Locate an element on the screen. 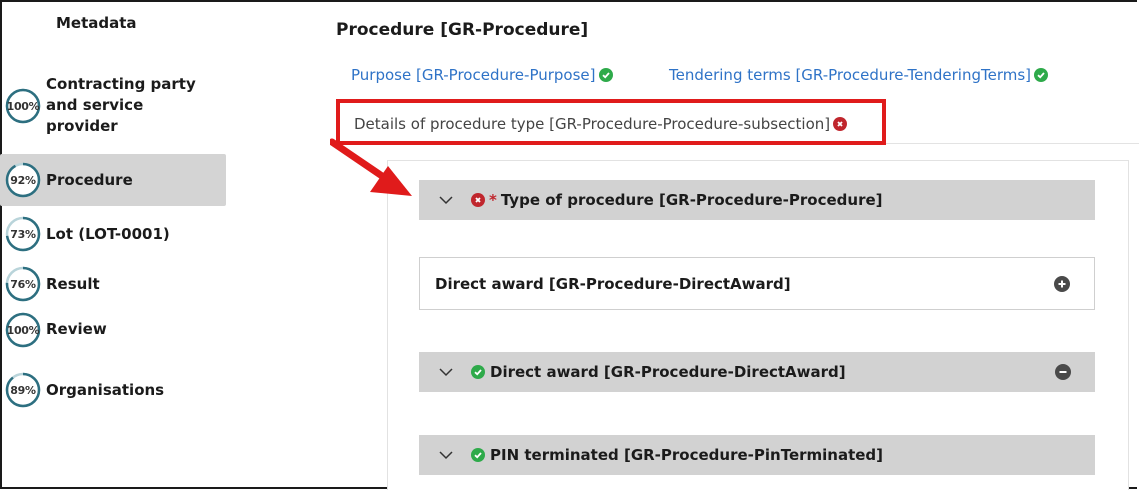 The height and width of the screenshot is (490, 1139). accordion-direct-award: Direct award [GR-Procedure-DirectAward] is located at coordinates (757, 372).